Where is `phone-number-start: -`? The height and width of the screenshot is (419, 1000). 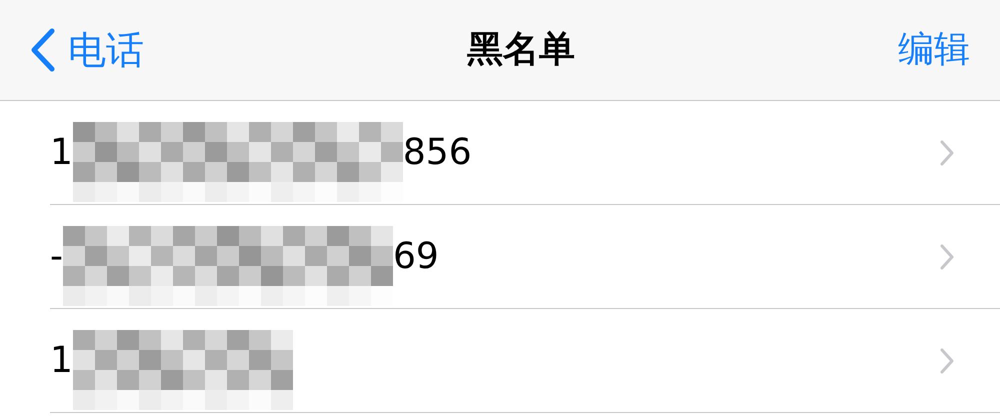
phone-number-start: - is located at coordinates (56, 256).